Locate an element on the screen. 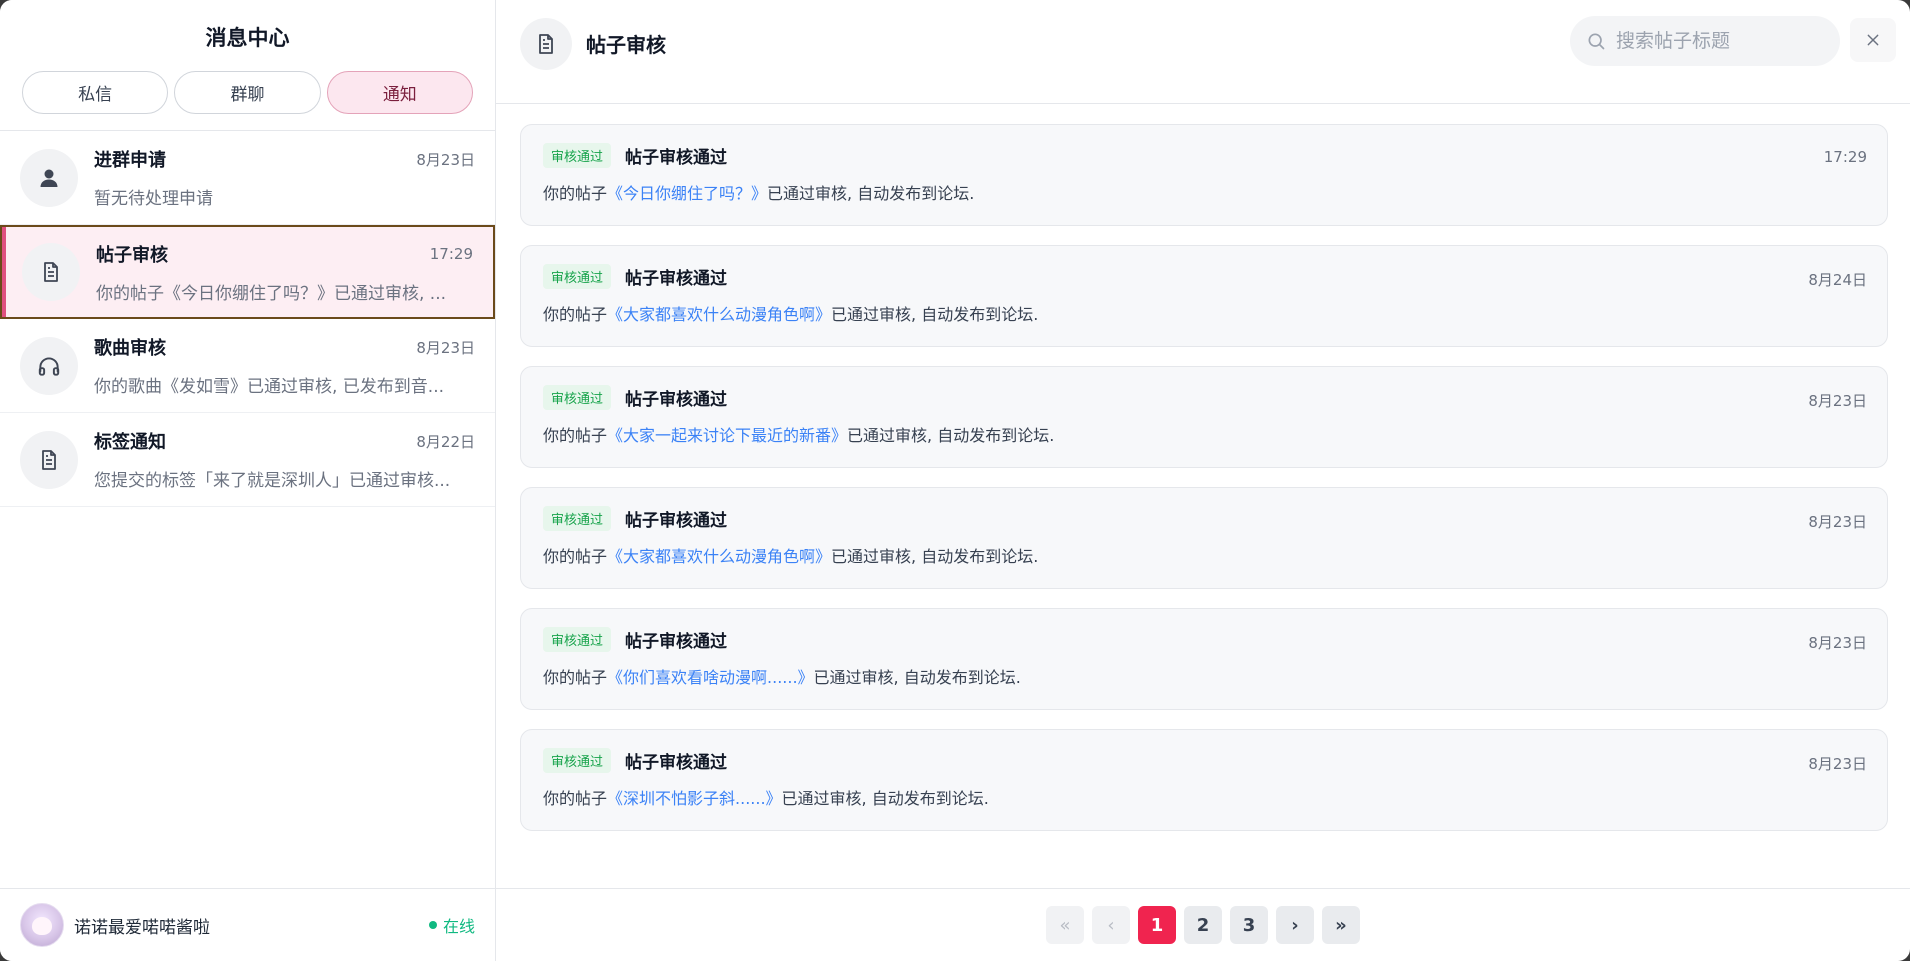  conversation-name: 标签通知 is located at coordinates (130, 442).